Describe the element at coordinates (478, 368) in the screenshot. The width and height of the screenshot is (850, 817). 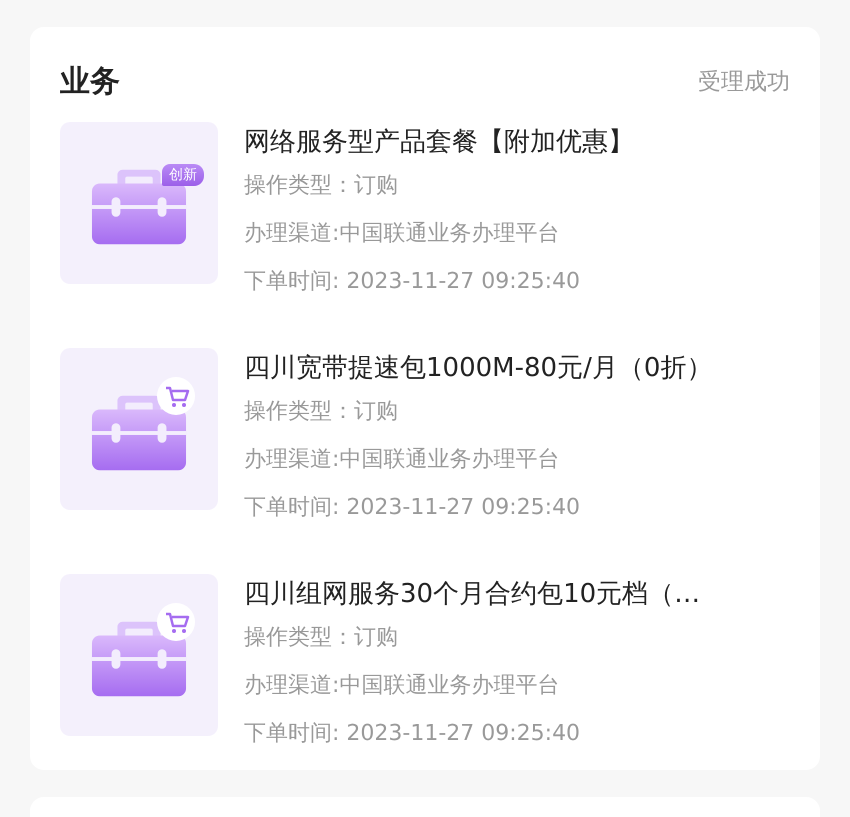
I see `product-name: 四川宽带提速包1000M-80元/月（0折）` at that location.